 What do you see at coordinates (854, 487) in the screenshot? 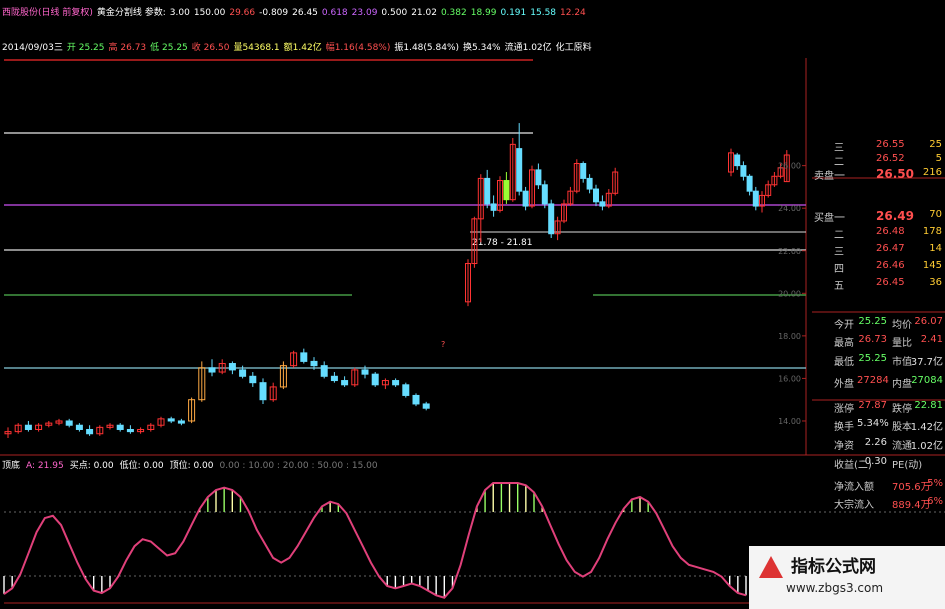
I see `stat-cell: 净流入额` at bounding box center [854, 487].